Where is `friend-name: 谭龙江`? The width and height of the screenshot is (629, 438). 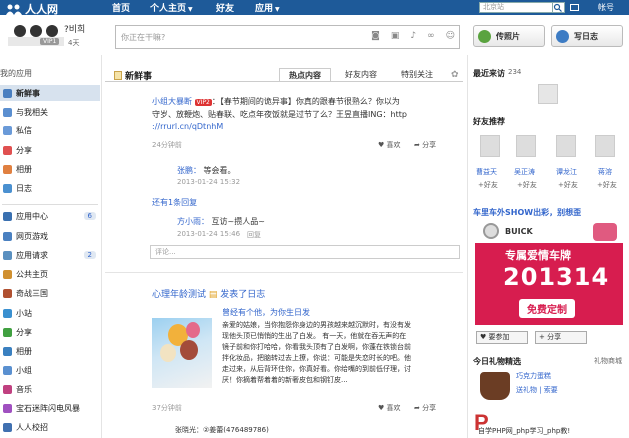
friend-name: 谭龙江 is located at coordinates (566, 172).